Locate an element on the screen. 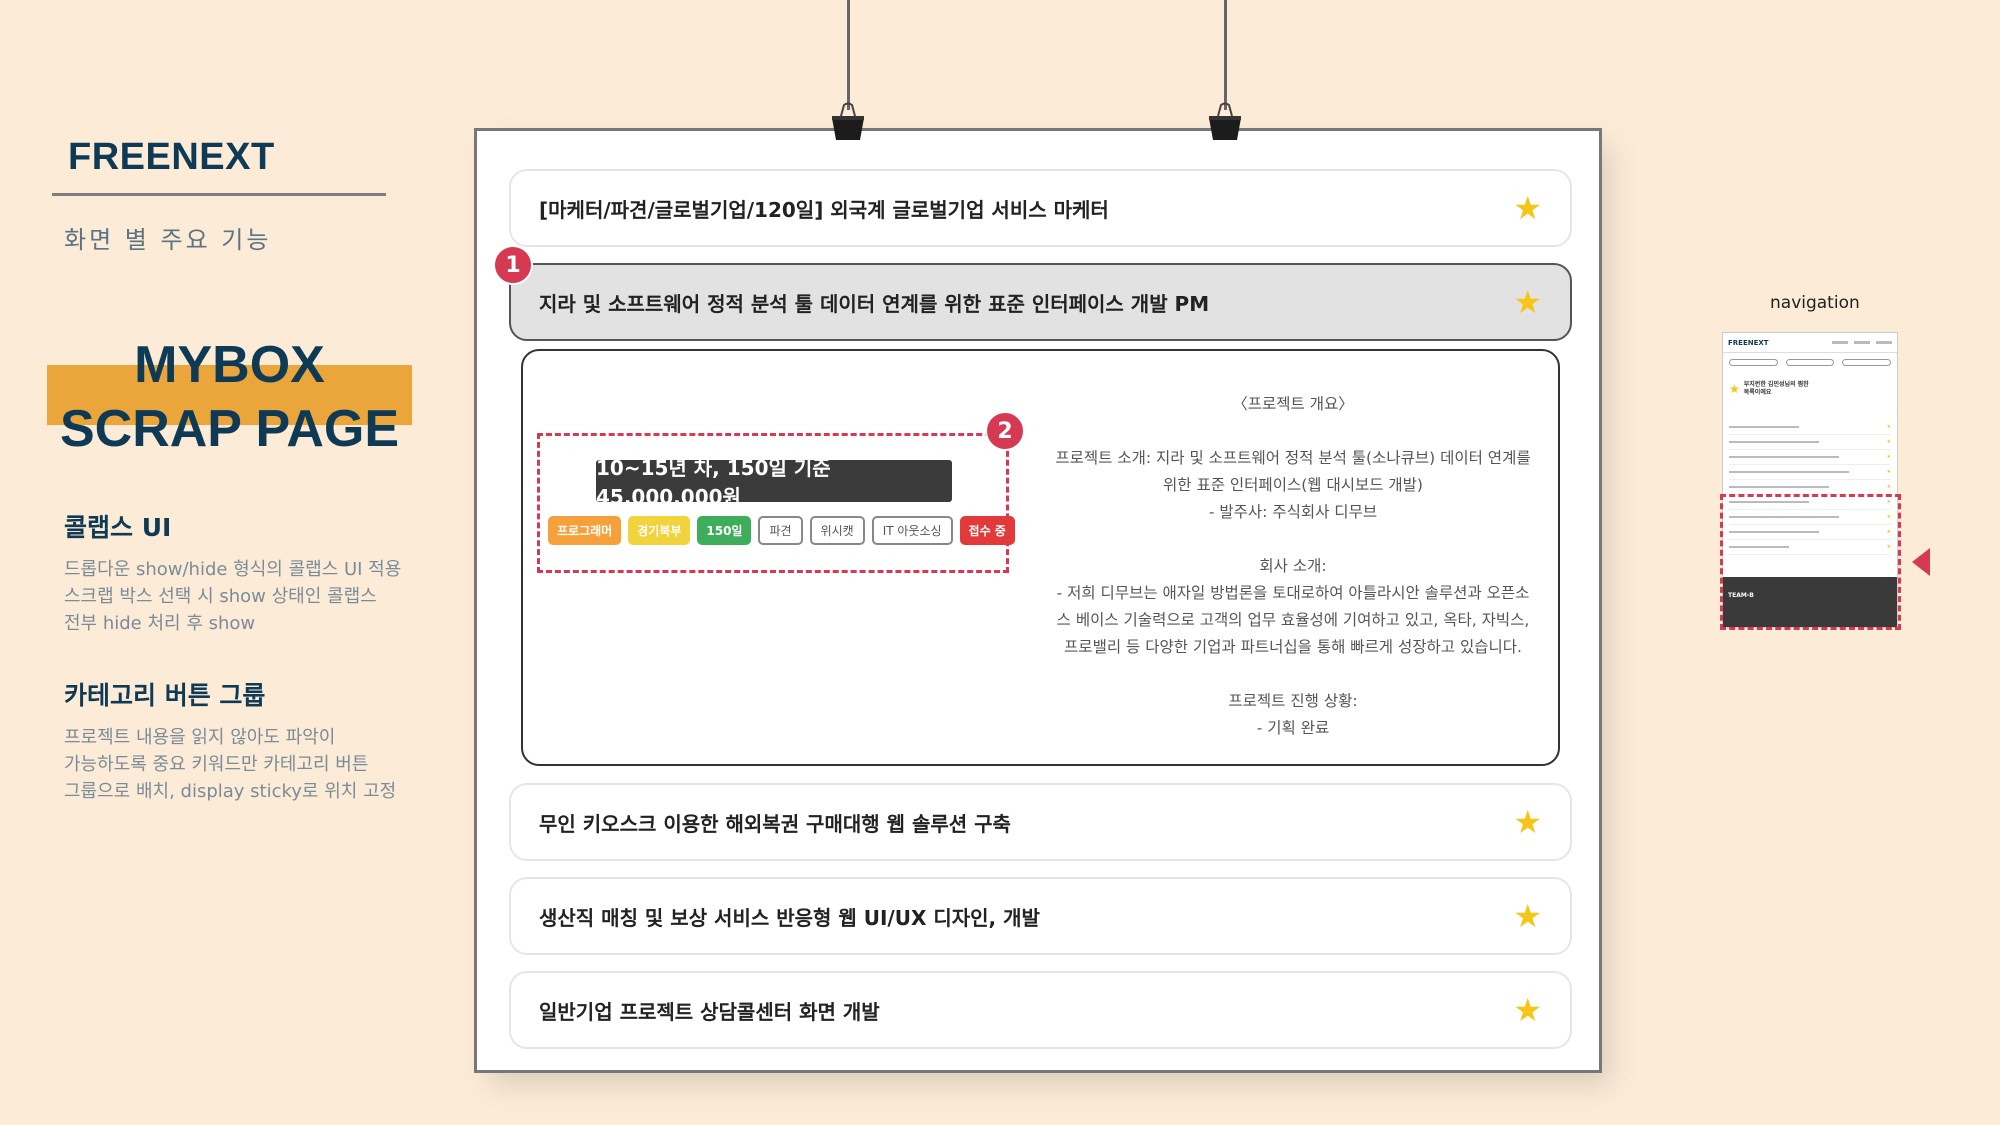 This screenshot has height=1125, width=2000. scrap-card-title: 생산직 매칭 및 보상 서비스 반응형 웹 UI/UX 디자인, 개발 is located at coordinates (789, 917).